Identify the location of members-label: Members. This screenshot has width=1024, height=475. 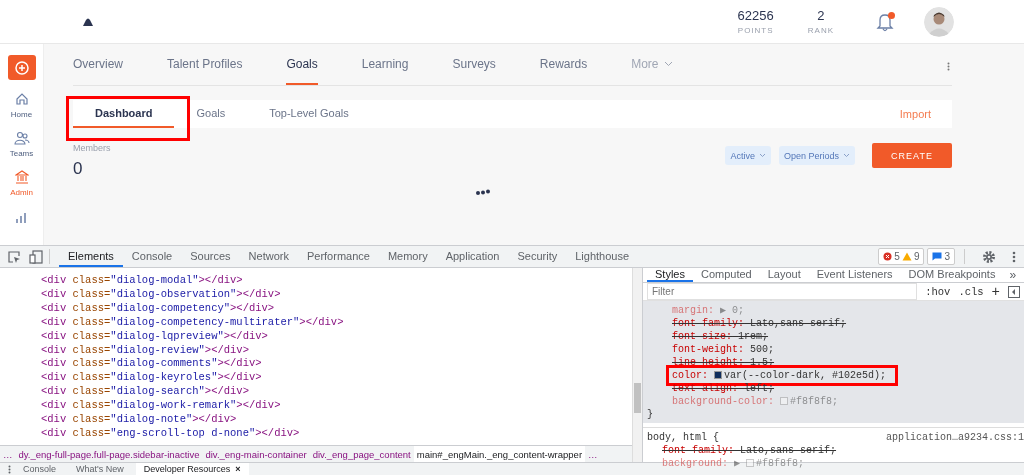
(92, 148).